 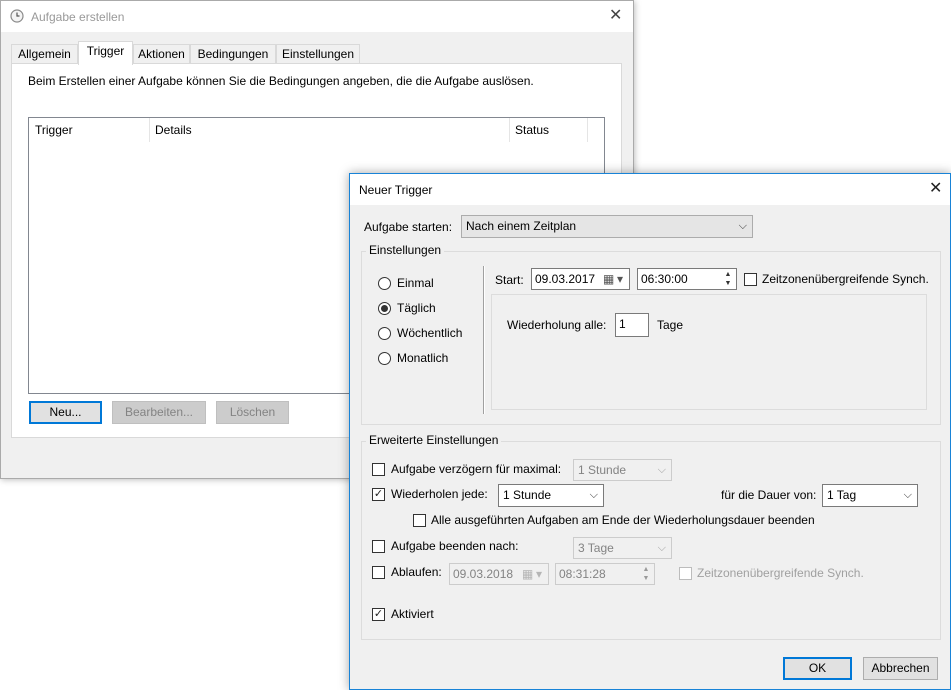 What do you see at coordinates (484, 340) in the screenshot?
I see `vertical-divider` at bounding box center [484, 340].